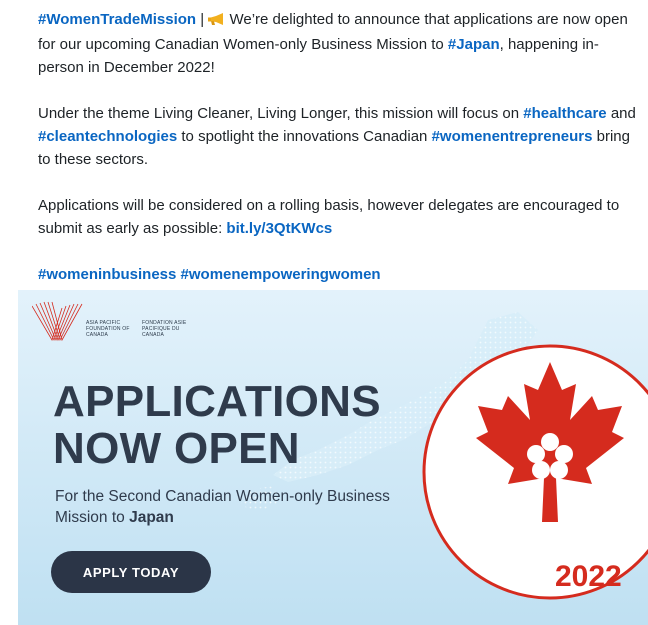 This screenshot has width=648, height=625. What do you see at coordinates (151, 517) in the screenshot?
I see `banner-subtitle-japan: Japan` at bounding box center [151, 517].